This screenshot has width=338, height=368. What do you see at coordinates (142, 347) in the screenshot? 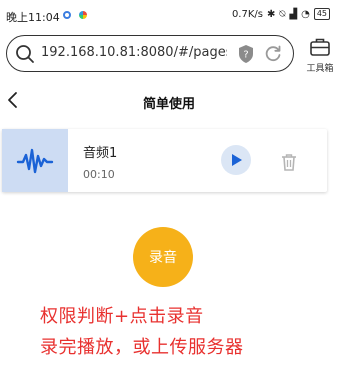
I see `annotation-note: 录完播放，或上传服务器` at bounding box center [142, 347].